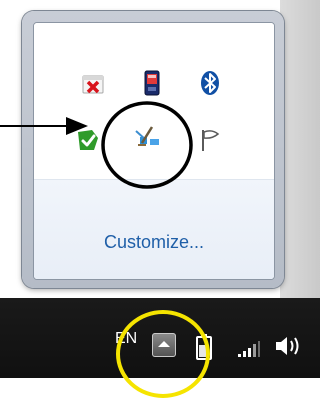 The width and height of the screenshot is (320, 402). Describe the element at coordinates (87, 139) in the screenshot. I see `green-check-icon` at that location.